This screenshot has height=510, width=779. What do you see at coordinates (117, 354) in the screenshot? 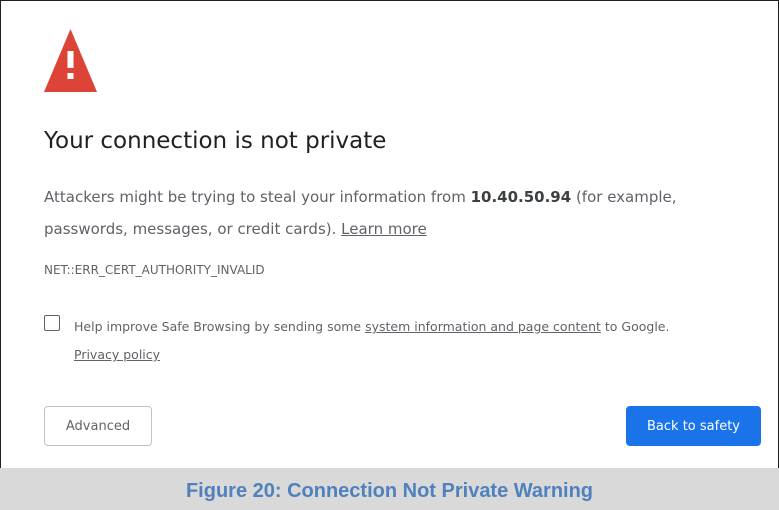
I see `privacy-policy-link: Privacy policy` at bounding box center [117, 354].